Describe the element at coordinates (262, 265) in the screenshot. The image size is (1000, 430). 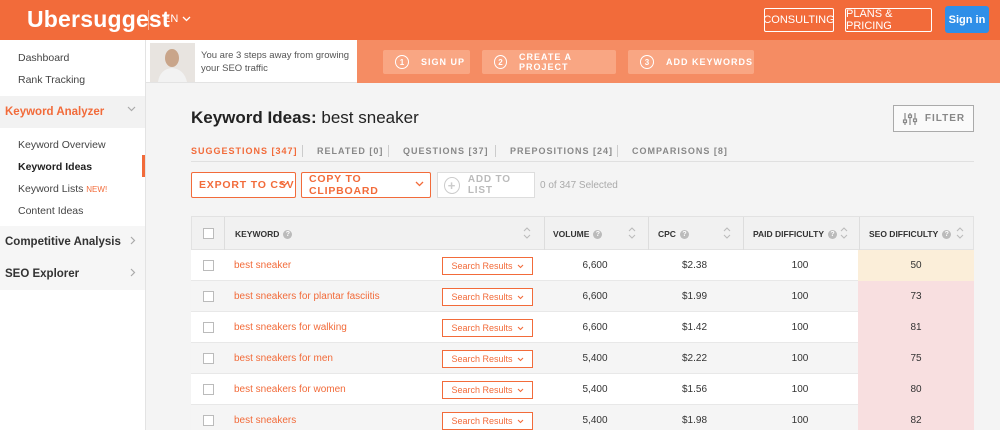
I see `keyword-link: best sneaker` at that location.